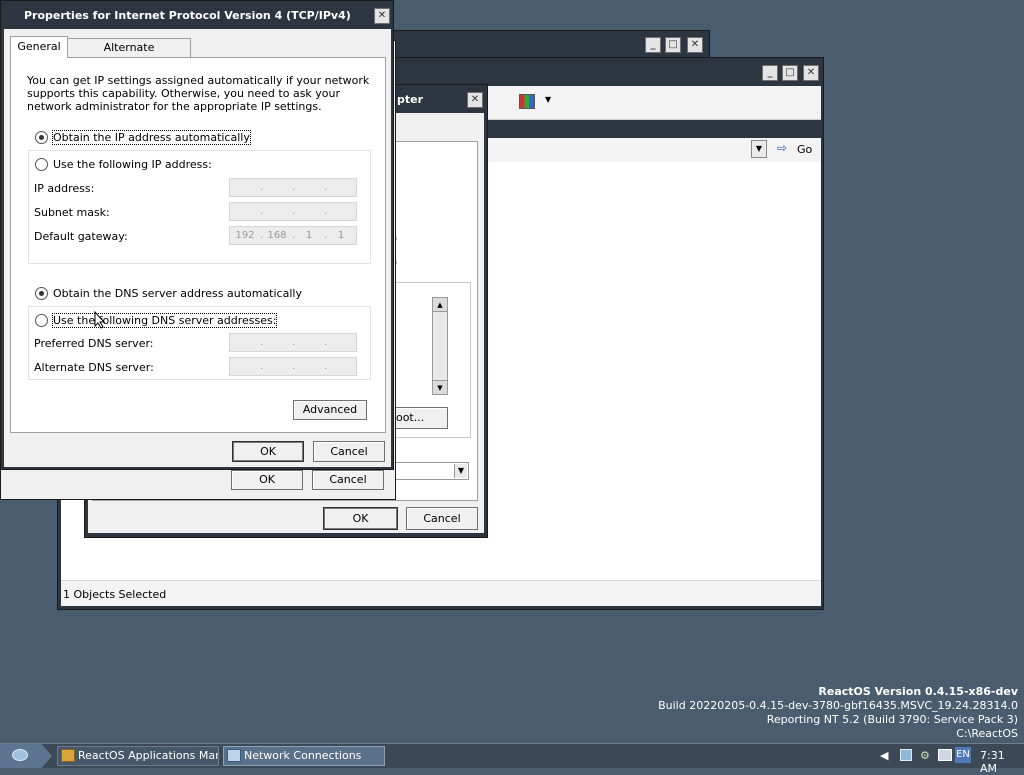 The image size is (1024, 775). I want to click on tab-general-label: General, so click(39, 46).